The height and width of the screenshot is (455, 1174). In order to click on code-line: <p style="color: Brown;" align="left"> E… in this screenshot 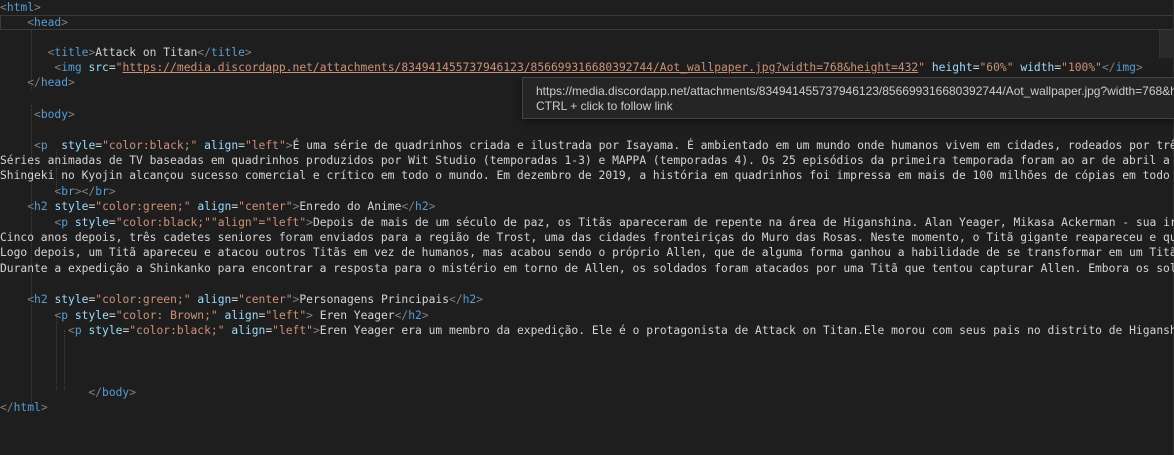, I will do `click(214, 315)`.